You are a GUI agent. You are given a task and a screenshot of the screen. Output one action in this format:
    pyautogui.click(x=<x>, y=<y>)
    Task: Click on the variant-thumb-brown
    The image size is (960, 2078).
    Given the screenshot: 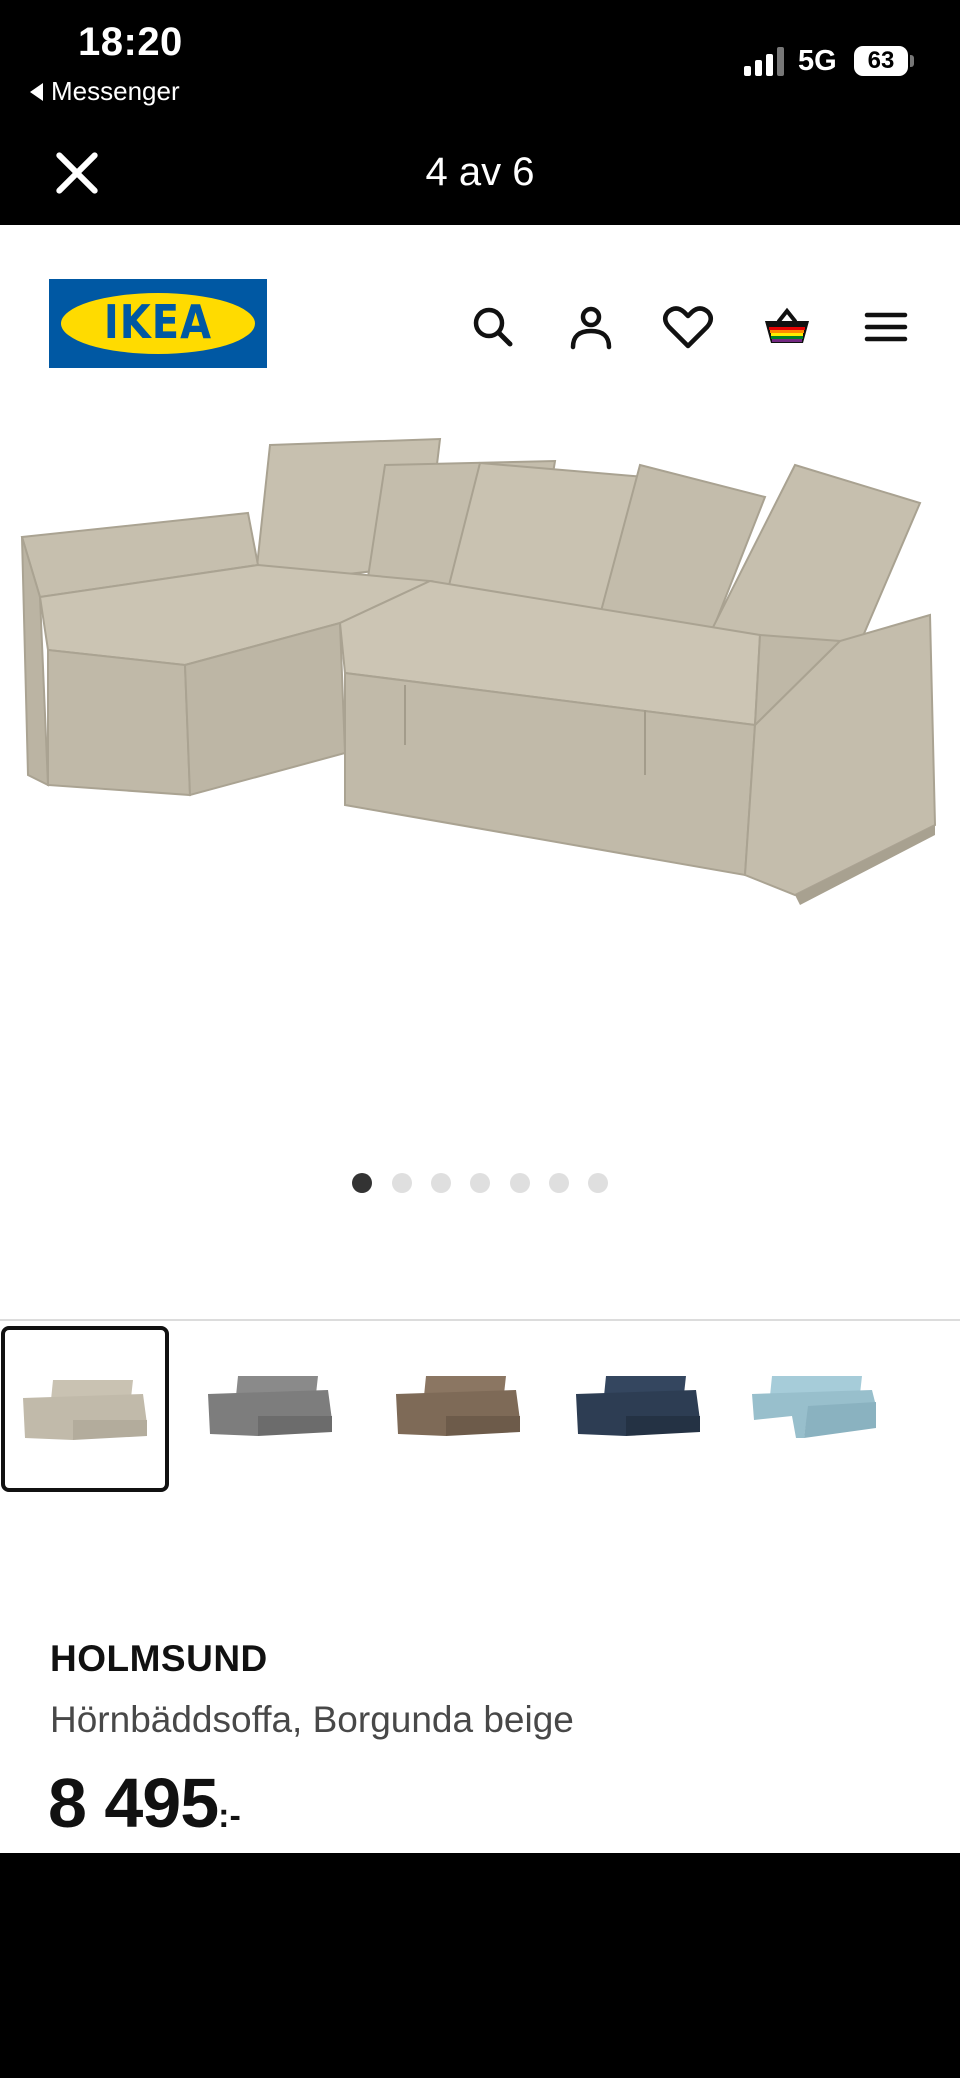 What is the action you would take?
    pyautogui.click(x=462, y=1409)
    